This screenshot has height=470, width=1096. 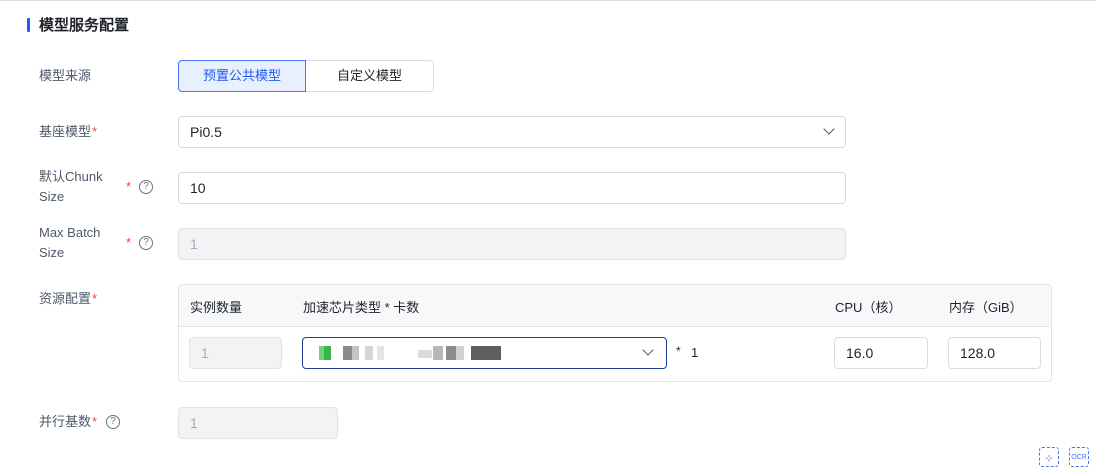 I want to click on resource-label: 资源配置*, so click(x=68, y=298).